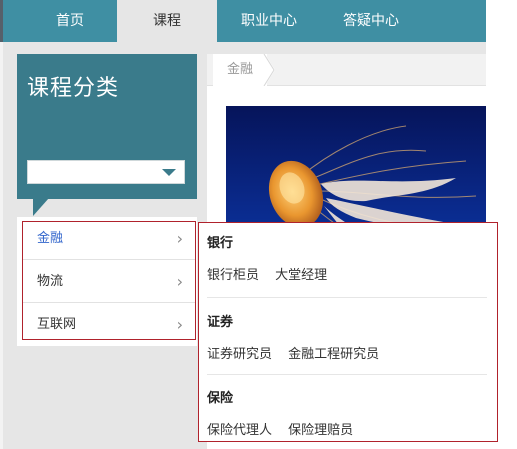 The width and height of the screenshot is (517, 449). Describe the element at coordinates (220, 243) in the screenshot. I see `group-title: 银行` at that location.